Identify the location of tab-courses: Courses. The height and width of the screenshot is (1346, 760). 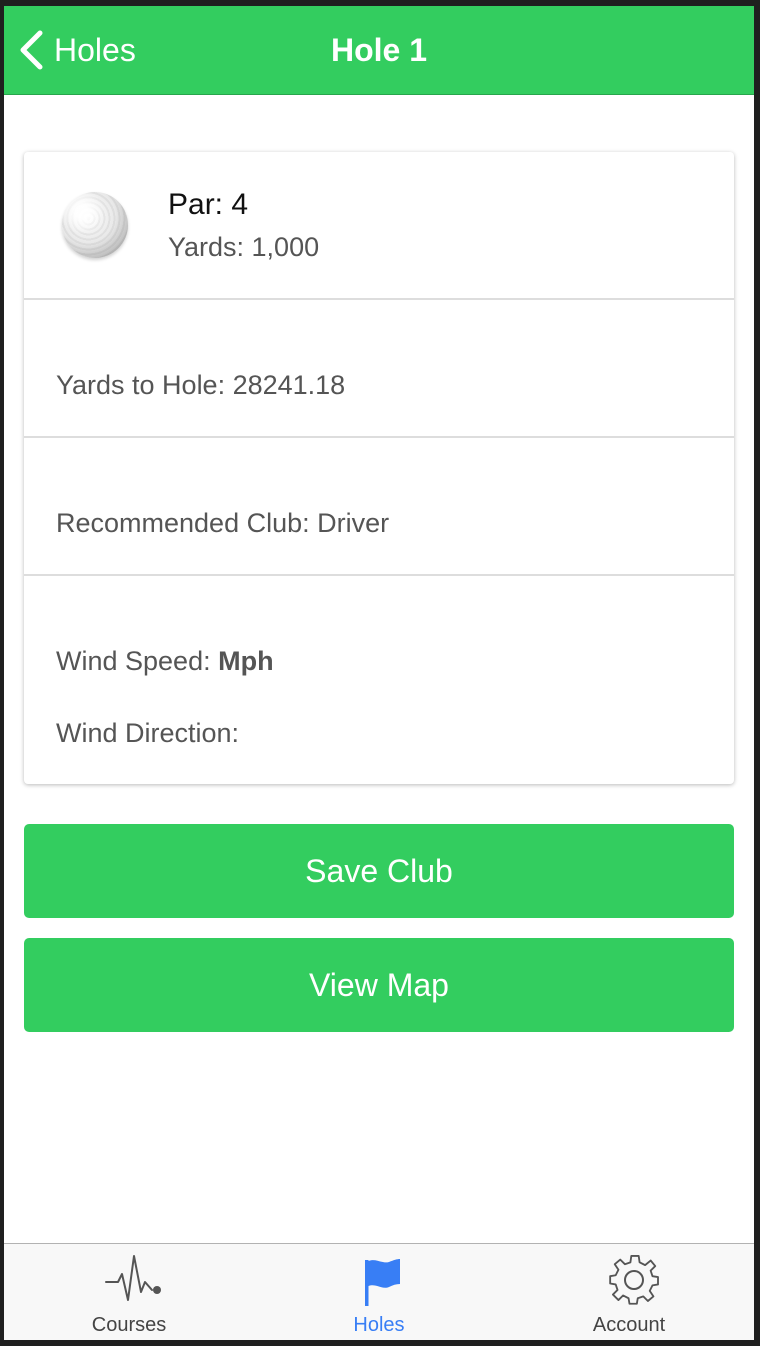
(129, 1292).